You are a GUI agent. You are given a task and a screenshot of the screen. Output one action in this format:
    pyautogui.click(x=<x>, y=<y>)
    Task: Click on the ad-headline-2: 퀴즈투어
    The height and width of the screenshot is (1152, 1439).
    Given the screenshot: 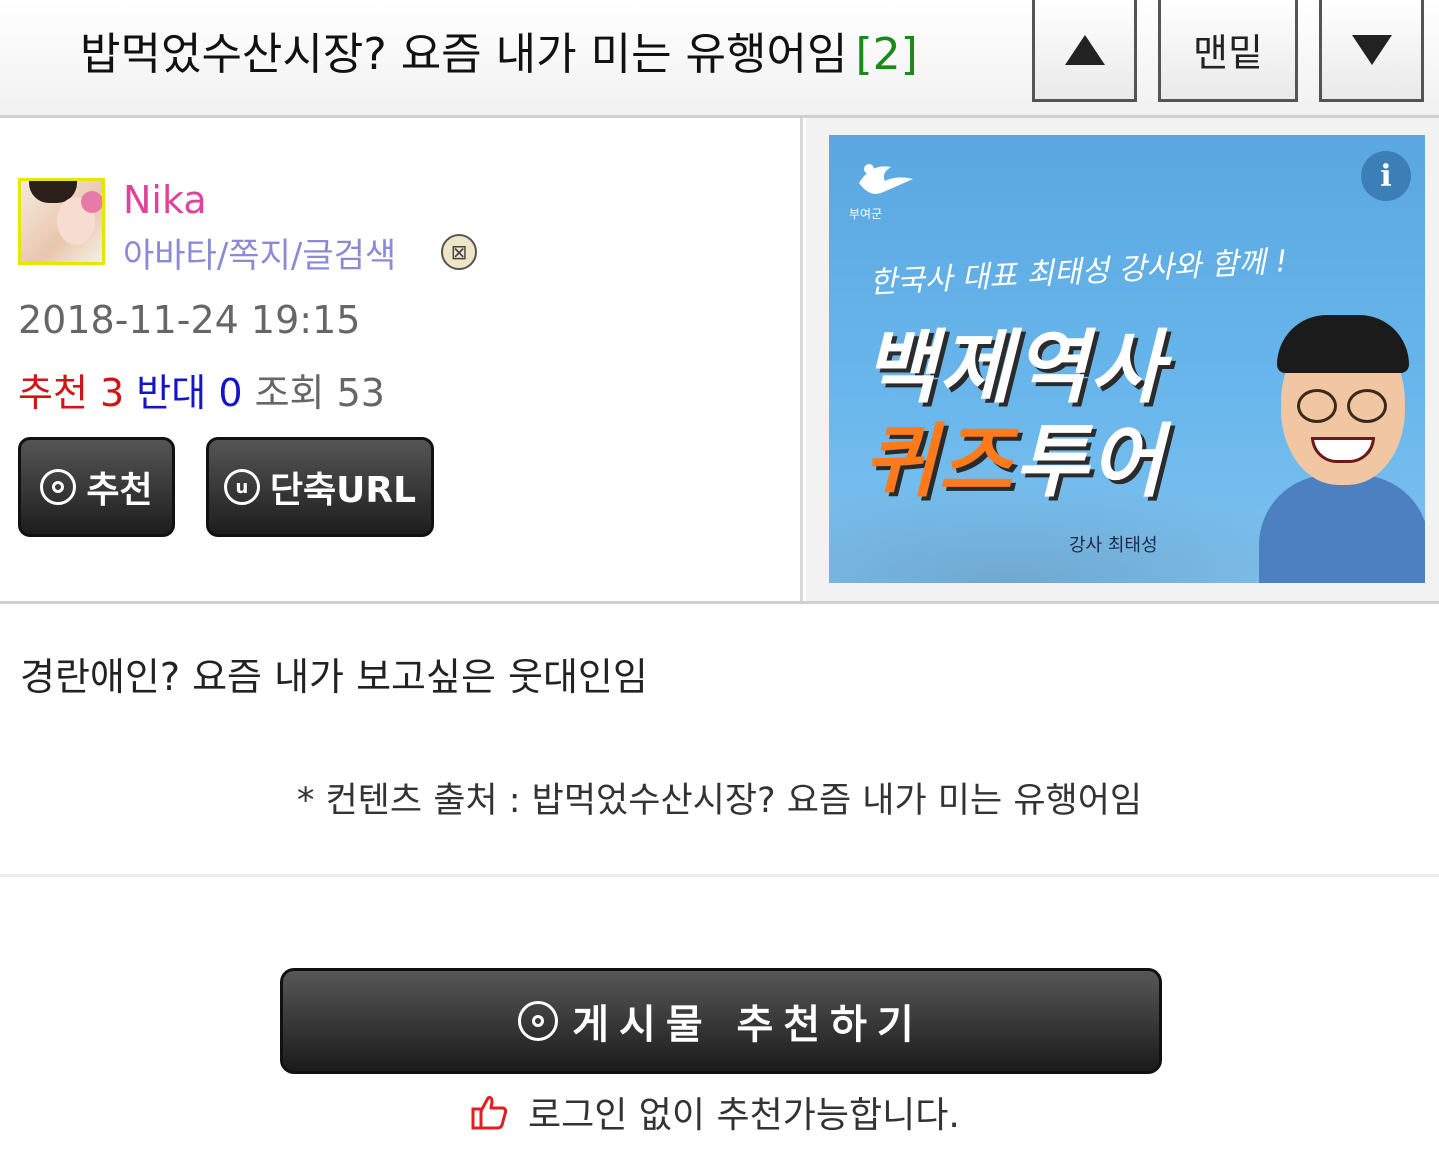 What is the action you would take?
    pyautogui.click(x=1014, y=455)
    